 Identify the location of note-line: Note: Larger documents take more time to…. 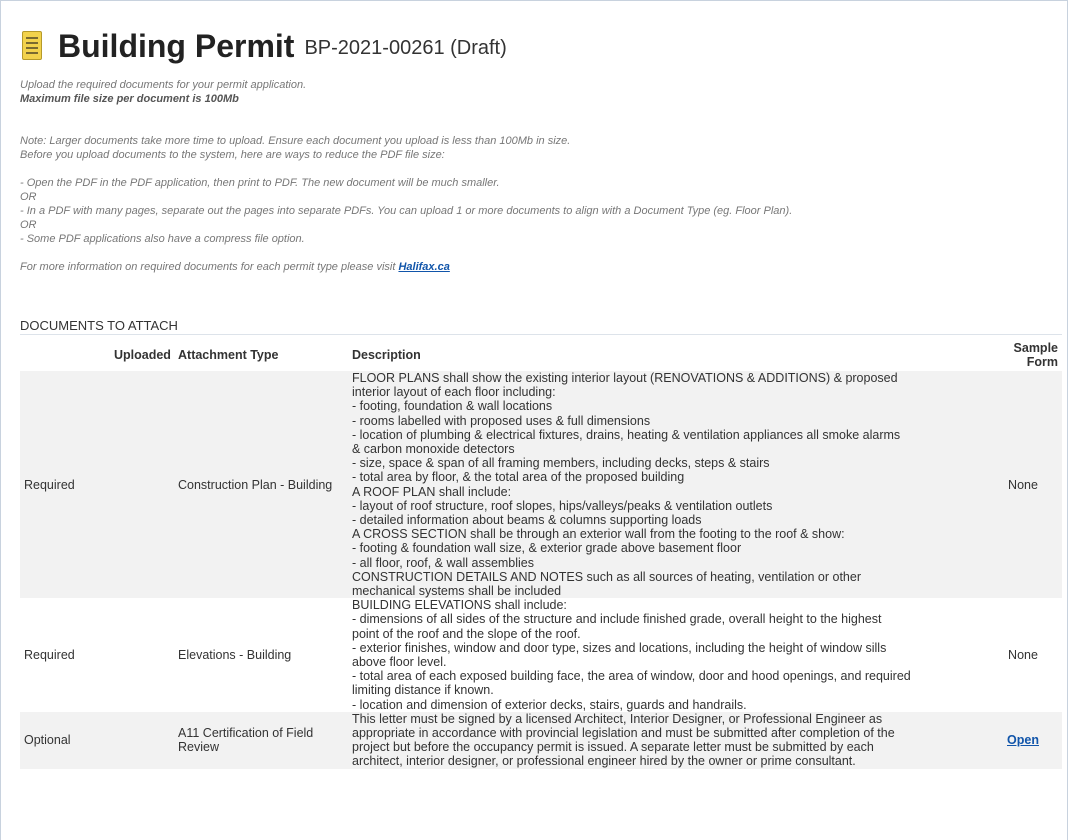
(295, 141).